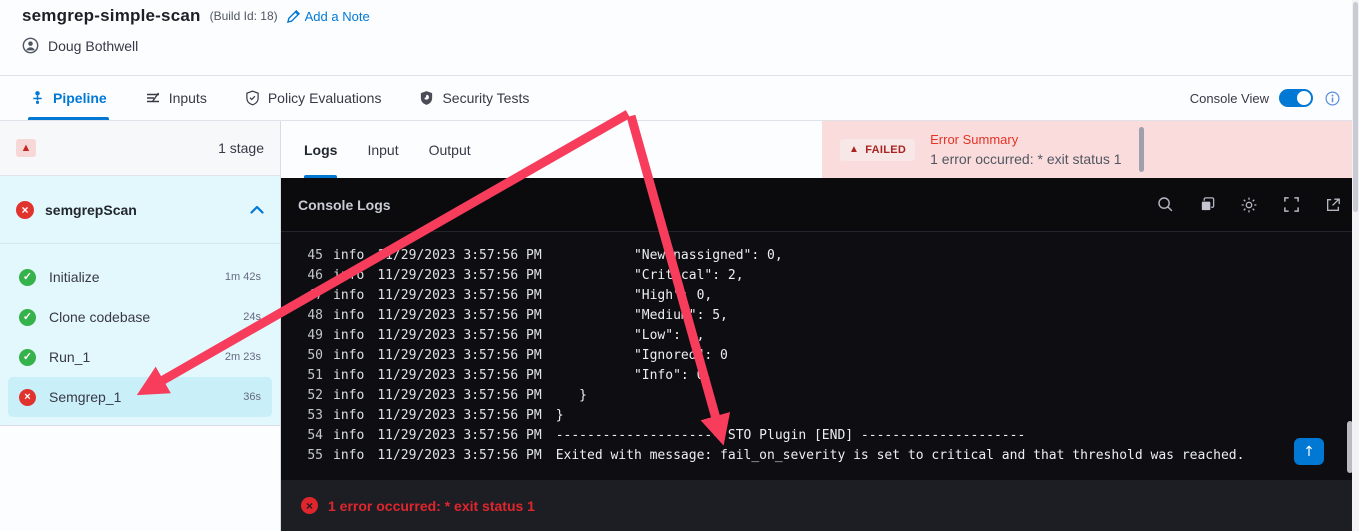 This screenshot has width=1359, height=531. I want to click on sidebar-summary-row: ▲ 1 stage, so click(140, 148).